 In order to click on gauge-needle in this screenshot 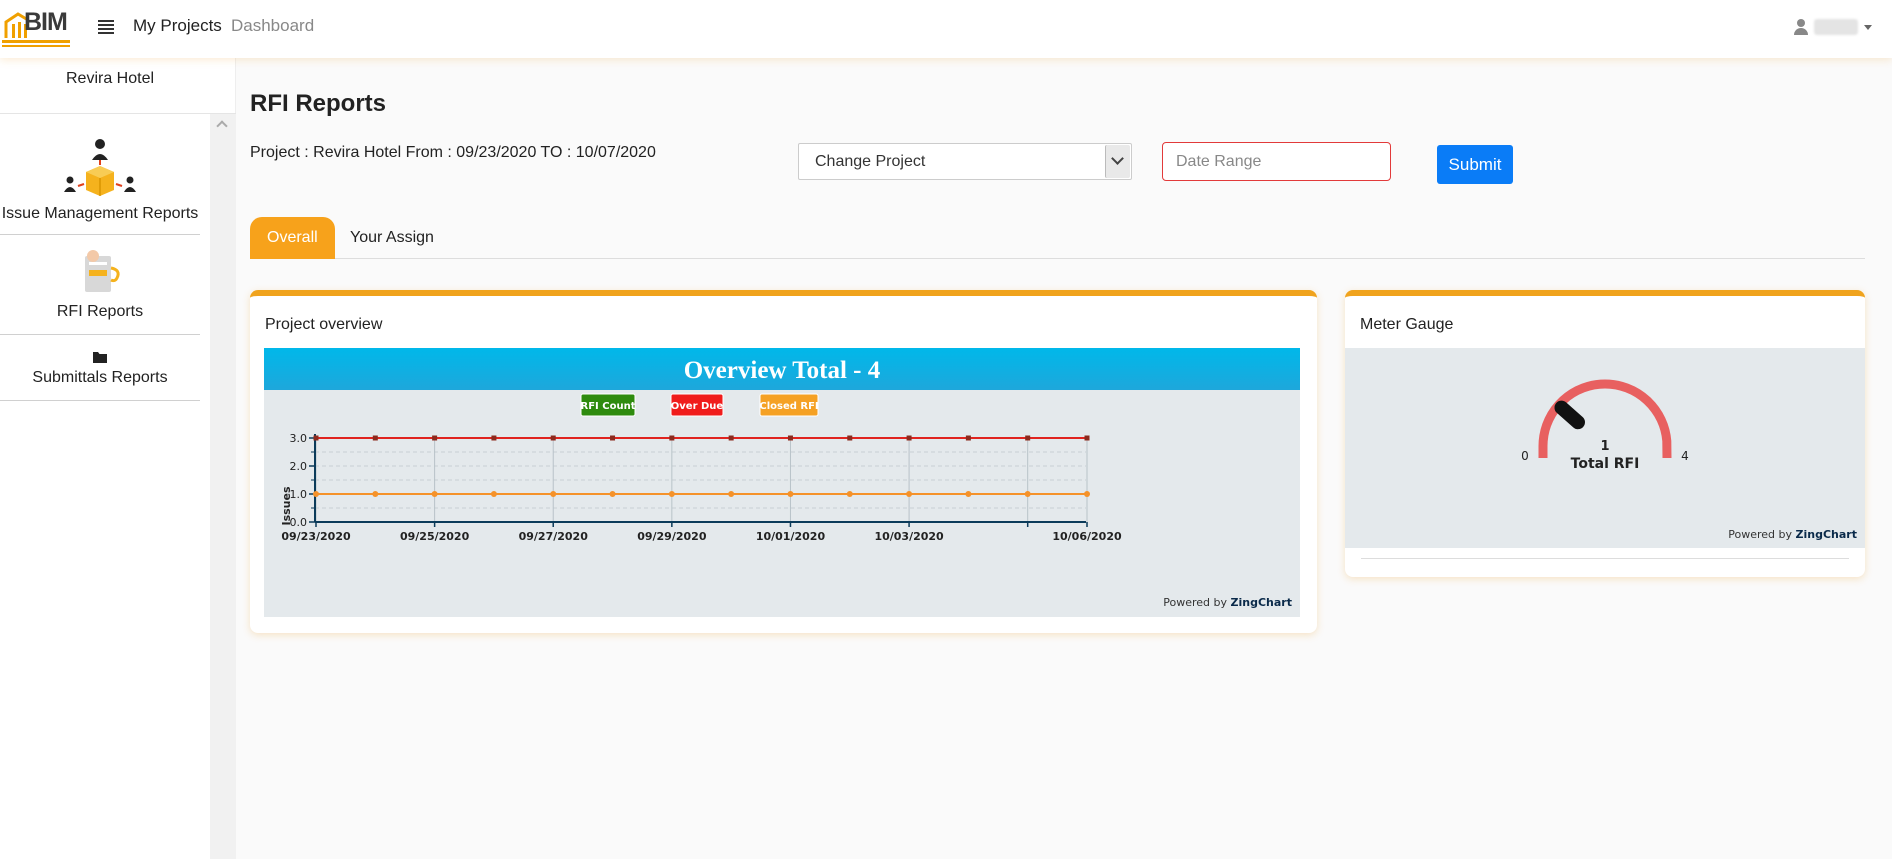, I will do `click(1569, 415)`.